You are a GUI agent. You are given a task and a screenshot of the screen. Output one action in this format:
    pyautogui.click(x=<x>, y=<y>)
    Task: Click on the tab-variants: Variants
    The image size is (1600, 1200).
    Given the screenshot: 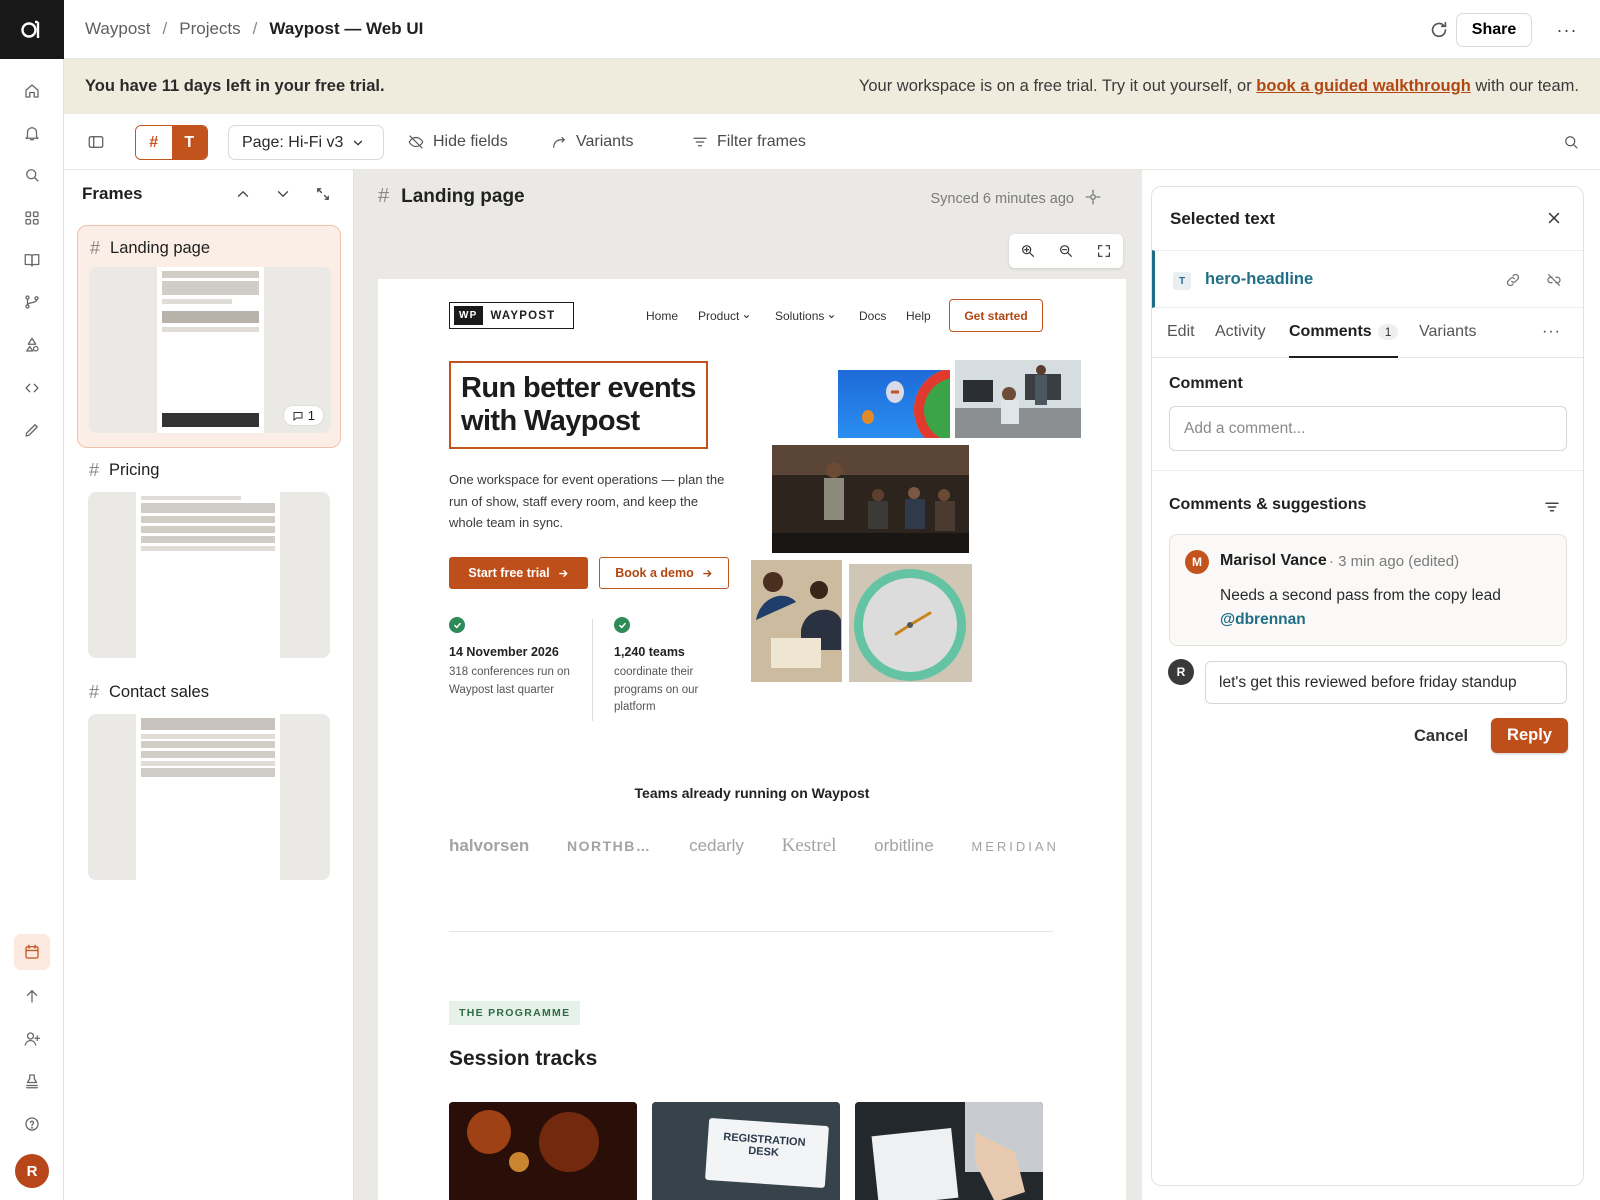 What is the action you would take?
    pyautogui.click(x=1448, y=340)
    